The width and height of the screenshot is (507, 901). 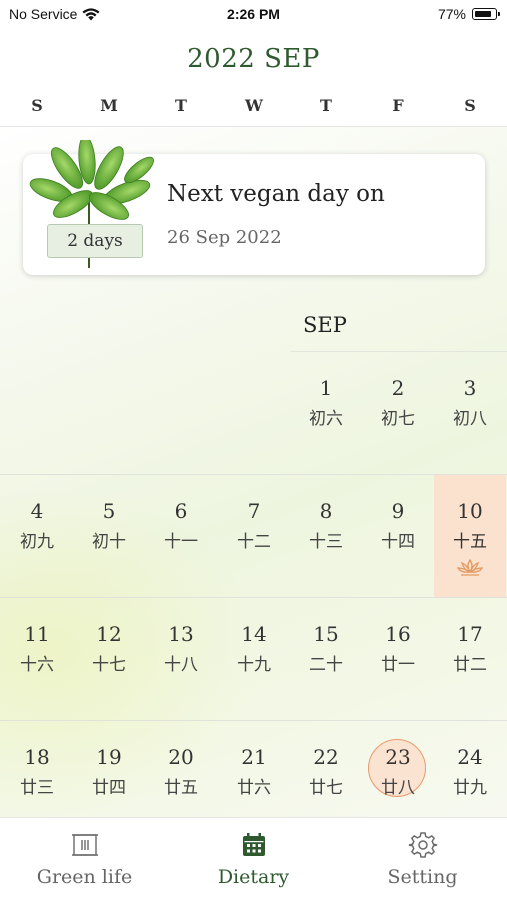 I want to click on tab-green-life: Green life, so click(x=84, y=859).